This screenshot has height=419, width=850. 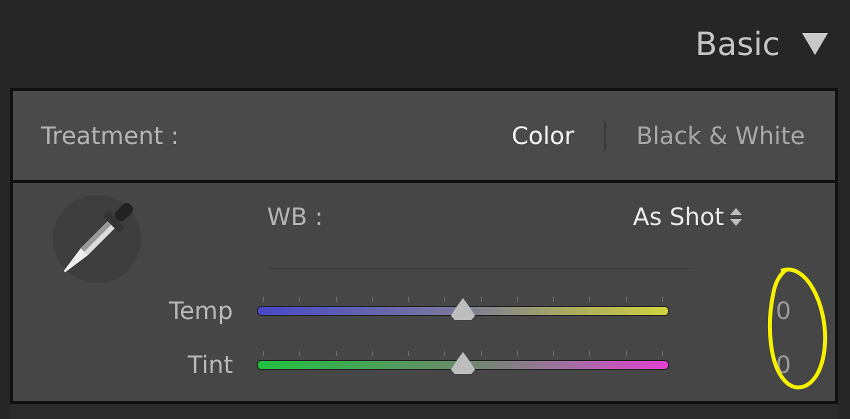 I want to click on collapse-triangle-icon, so click(x=815, y=44).